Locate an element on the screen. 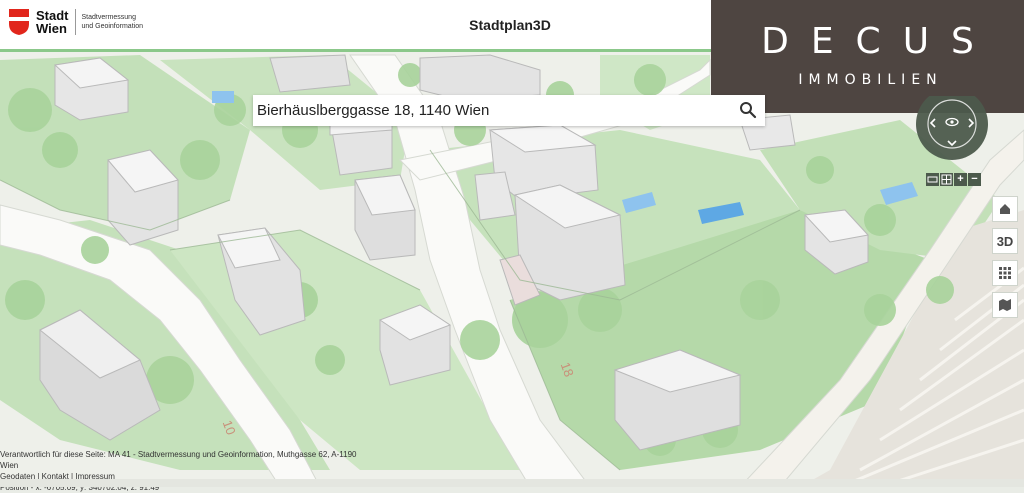 The height and width of the screenshot is (493, 1024). map-icon is located at coordinates (1005, 305).